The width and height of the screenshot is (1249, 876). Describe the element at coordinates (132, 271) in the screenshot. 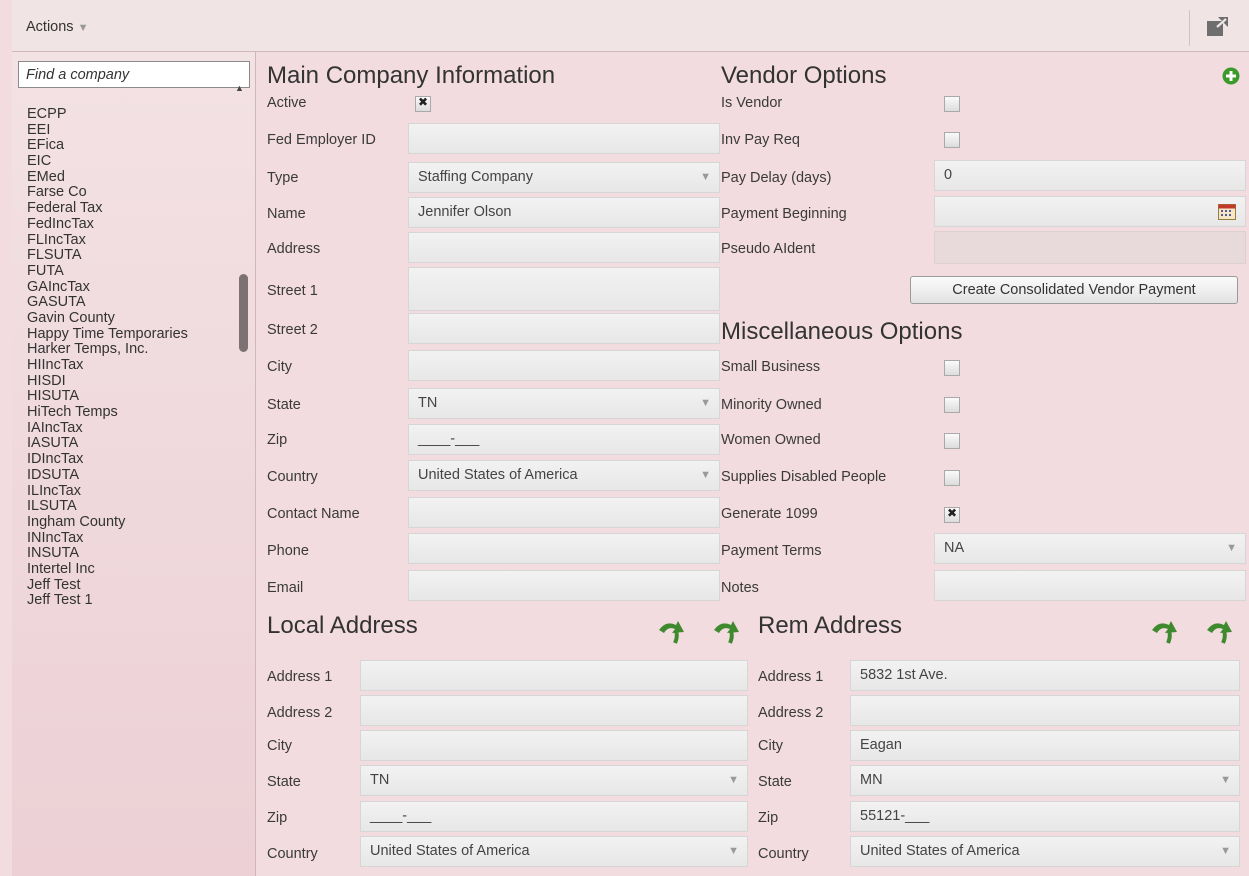

I see `company-list-item: FUTA` at that location.